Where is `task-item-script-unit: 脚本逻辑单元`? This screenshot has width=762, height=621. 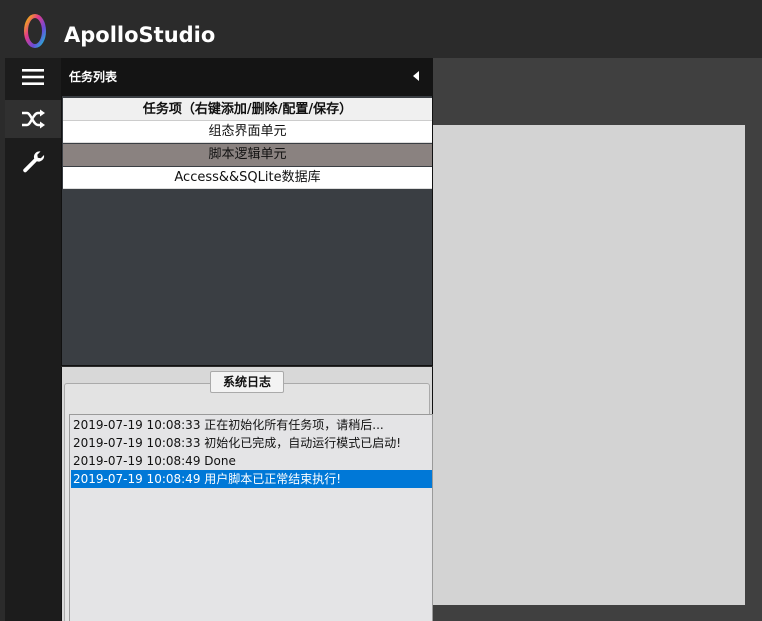
task-item-script-unit: 脚本逻辑单元 is located at coordinates (247, 155).